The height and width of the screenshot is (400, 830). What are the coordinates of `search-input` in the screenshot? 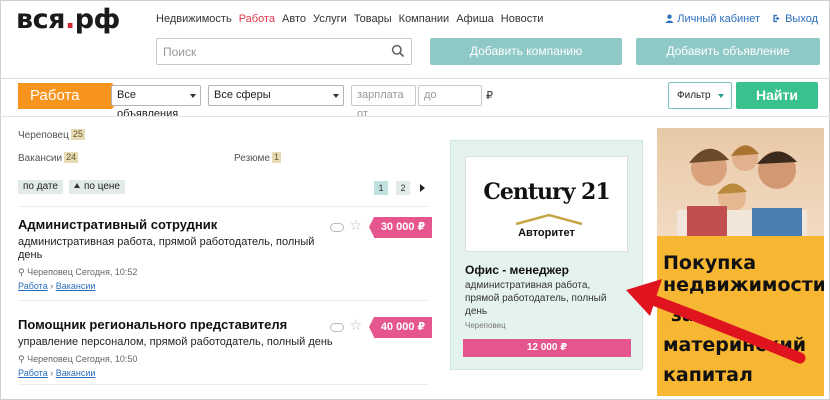 It's located at (267, 51).